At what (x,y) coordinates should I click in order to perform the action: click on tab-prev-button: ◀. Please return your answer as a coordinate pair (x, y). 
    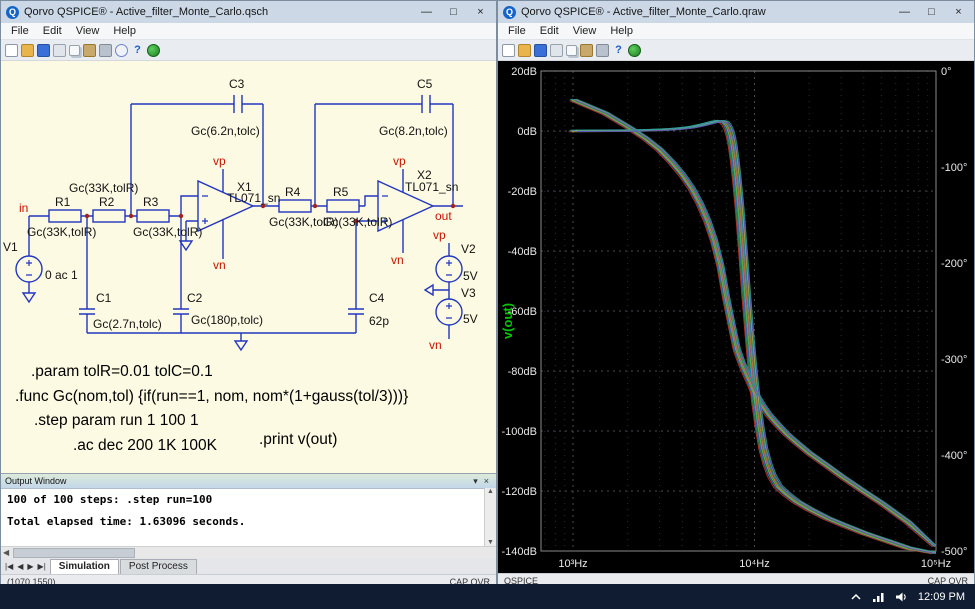
    Looking at the image, I should click on (20, 566).